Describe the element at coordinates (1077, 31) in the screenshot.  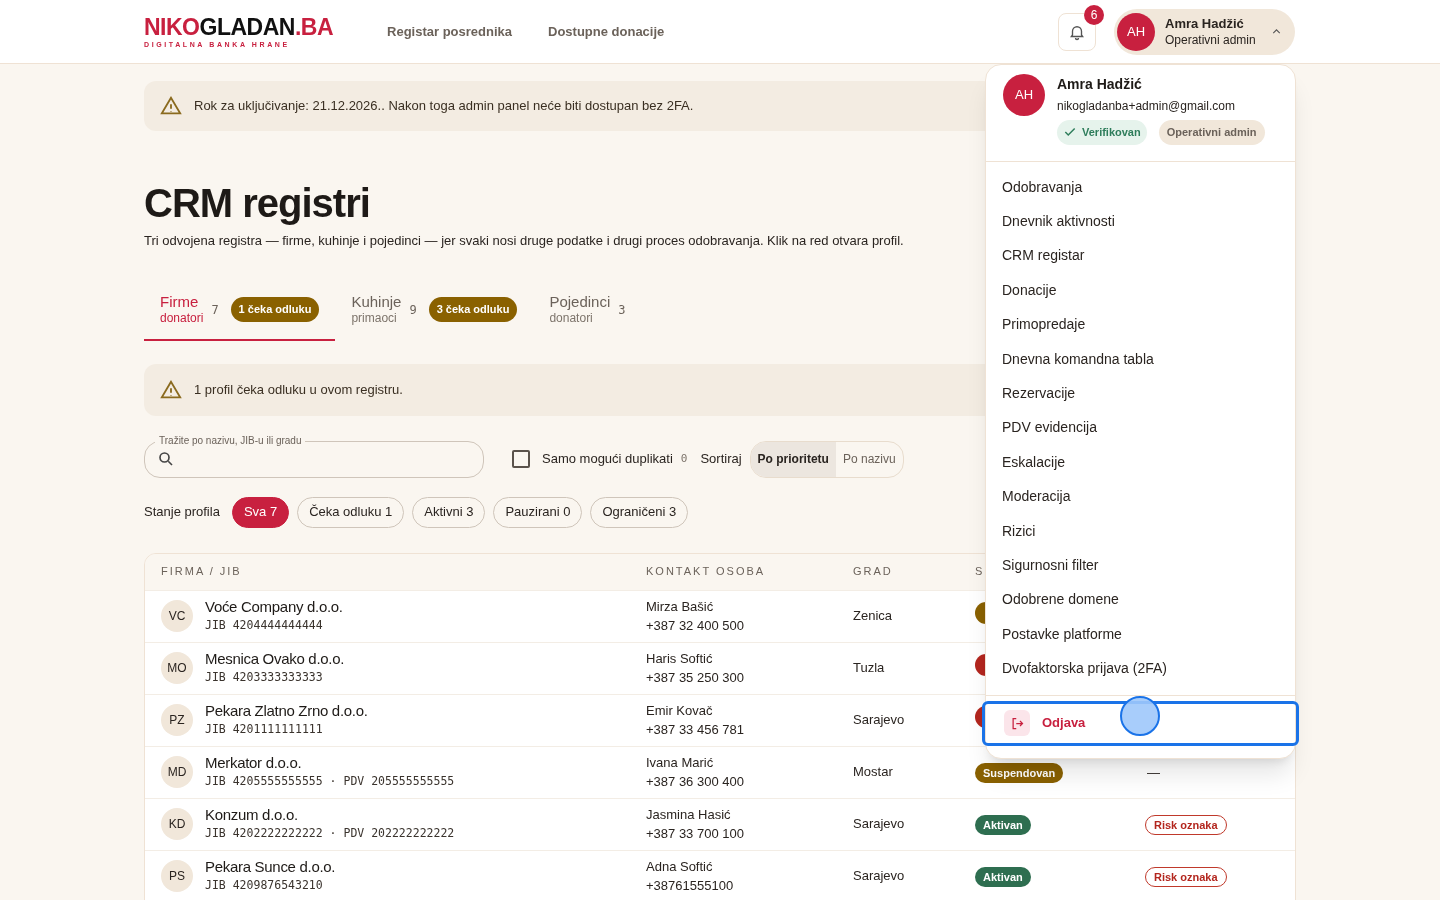
I see `notifications-button` at that location.